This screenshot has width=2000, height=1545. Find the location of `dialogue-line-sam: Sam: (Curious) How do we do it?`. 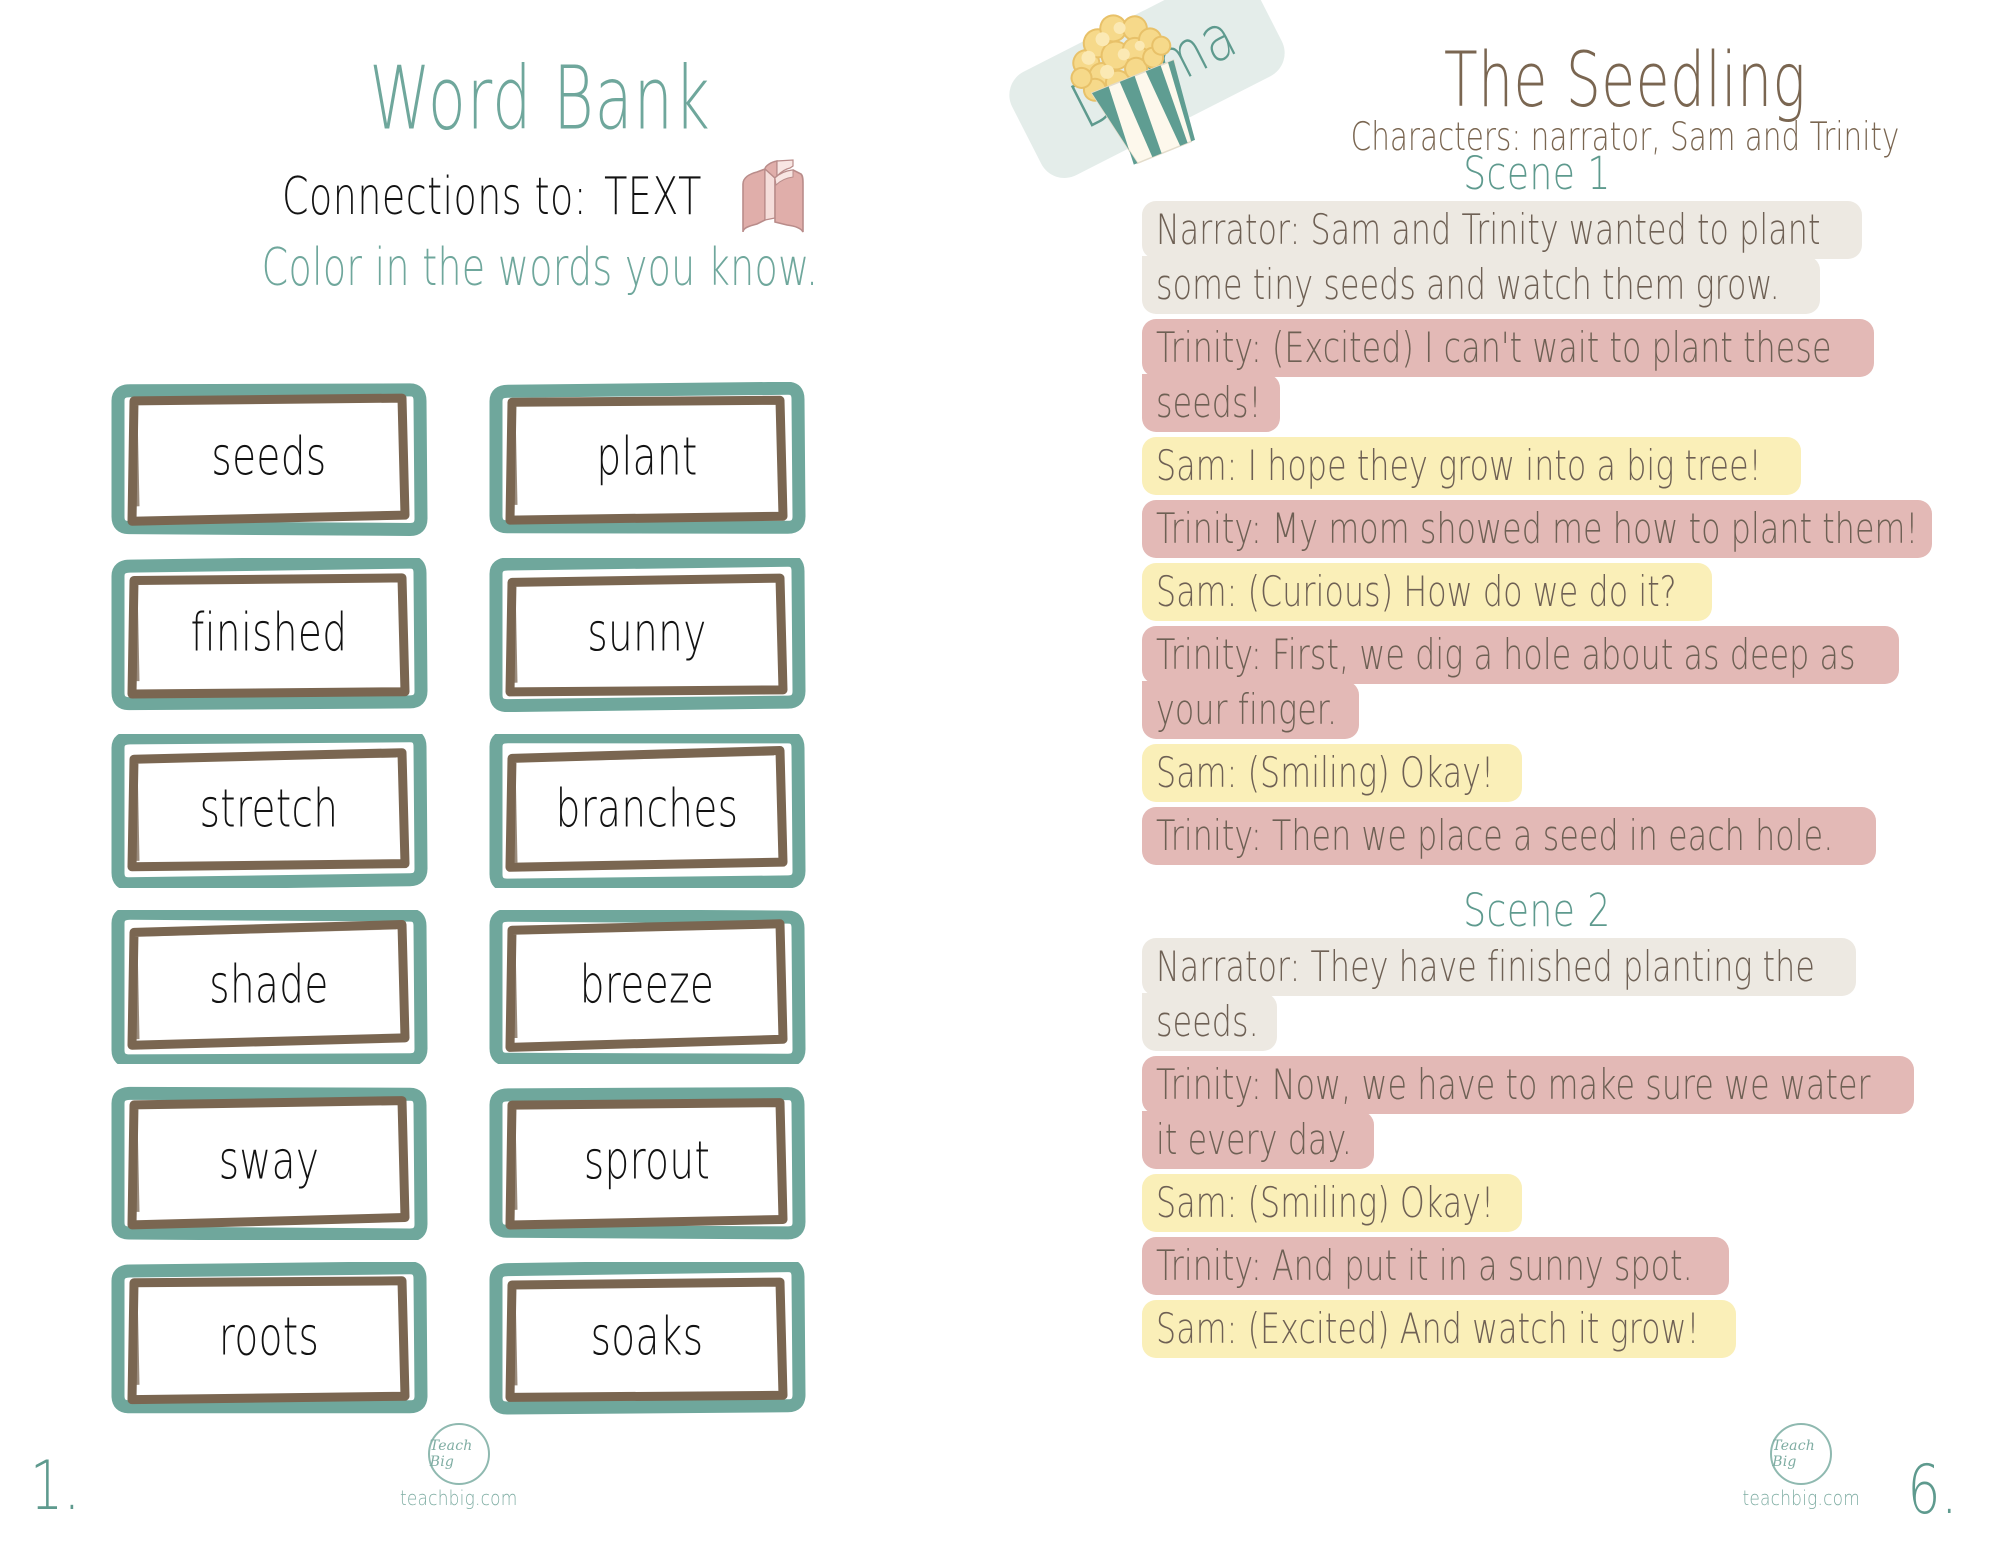

dialogue-line-sam: Sam: (Curious) How do we do it? is located at coordinates (1537, 592).